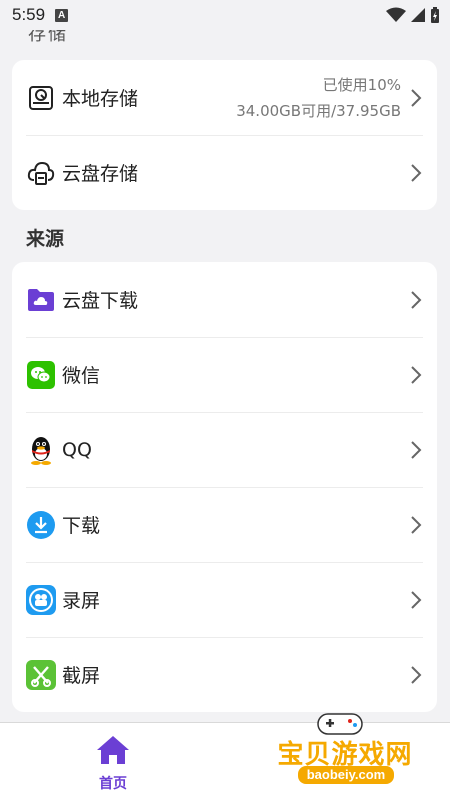  Describe the element at coordinates (418, 15) in the screenshot. I see `signal-icon` at that location.